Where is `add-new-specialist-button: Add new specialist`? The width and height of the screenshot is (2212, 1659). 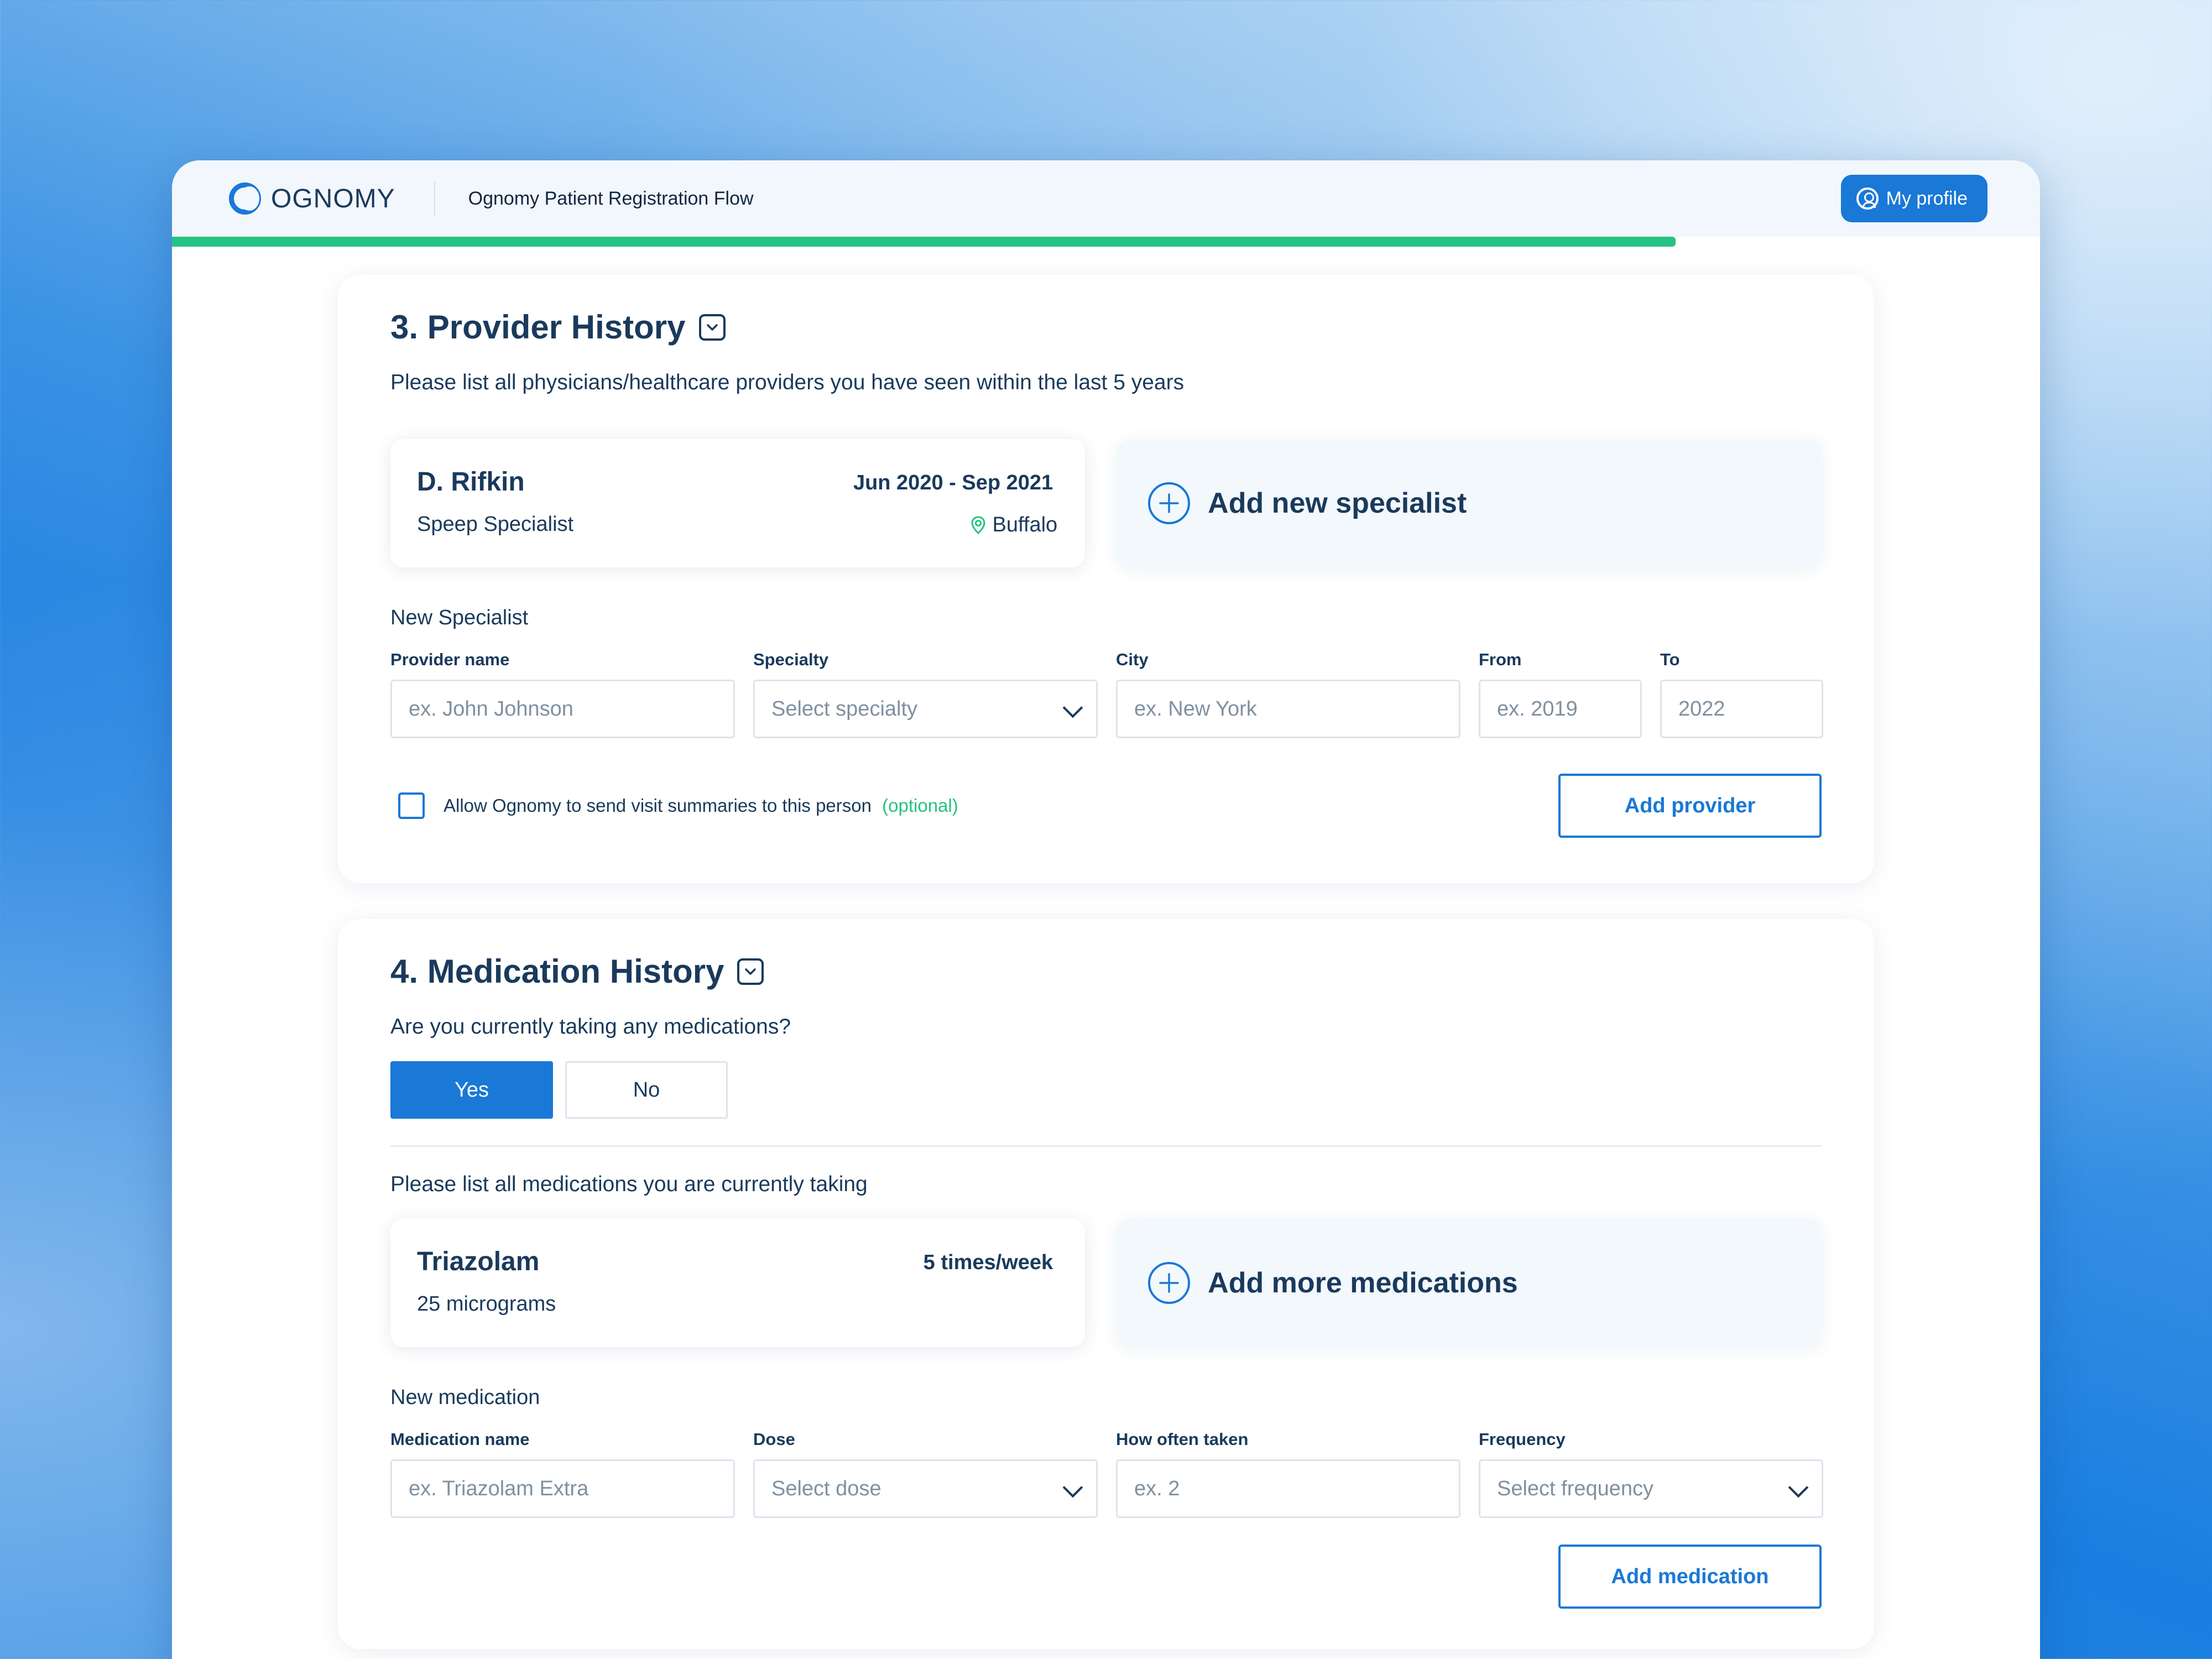 add-new-specialist-button: Add new specialist is located at coordinates (1469, 503).